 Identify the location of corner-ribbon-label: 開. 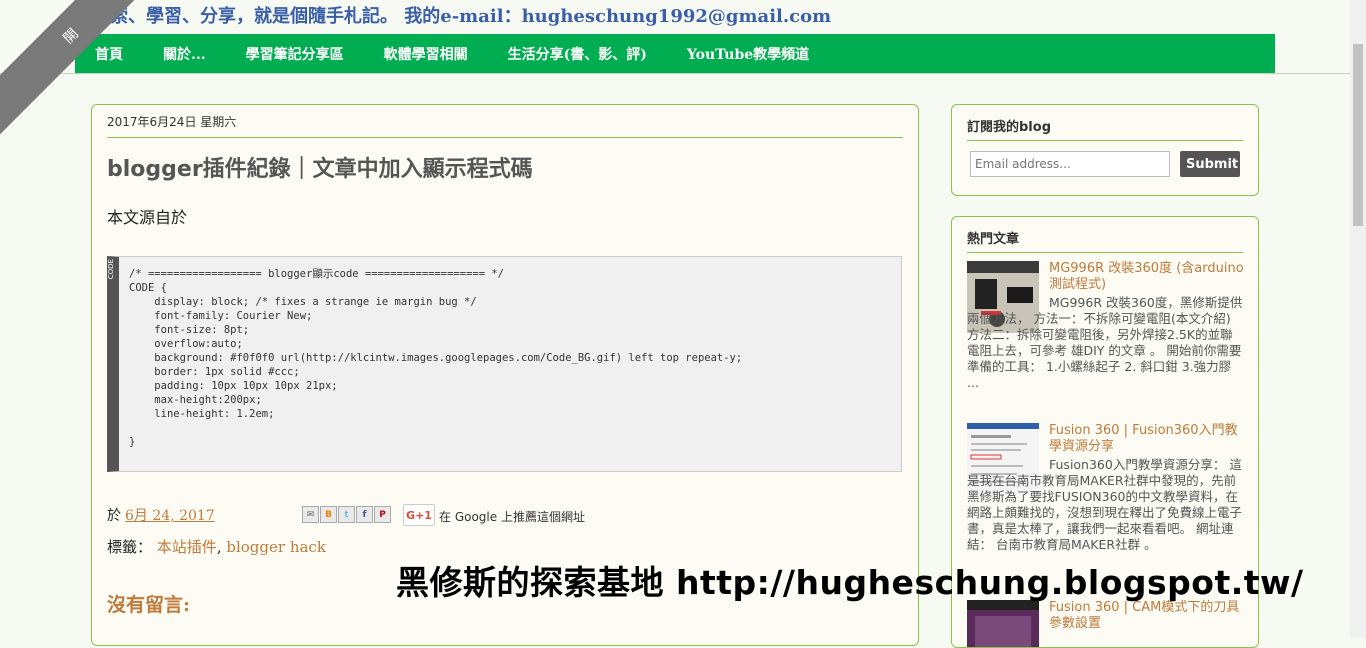
(71, 36).